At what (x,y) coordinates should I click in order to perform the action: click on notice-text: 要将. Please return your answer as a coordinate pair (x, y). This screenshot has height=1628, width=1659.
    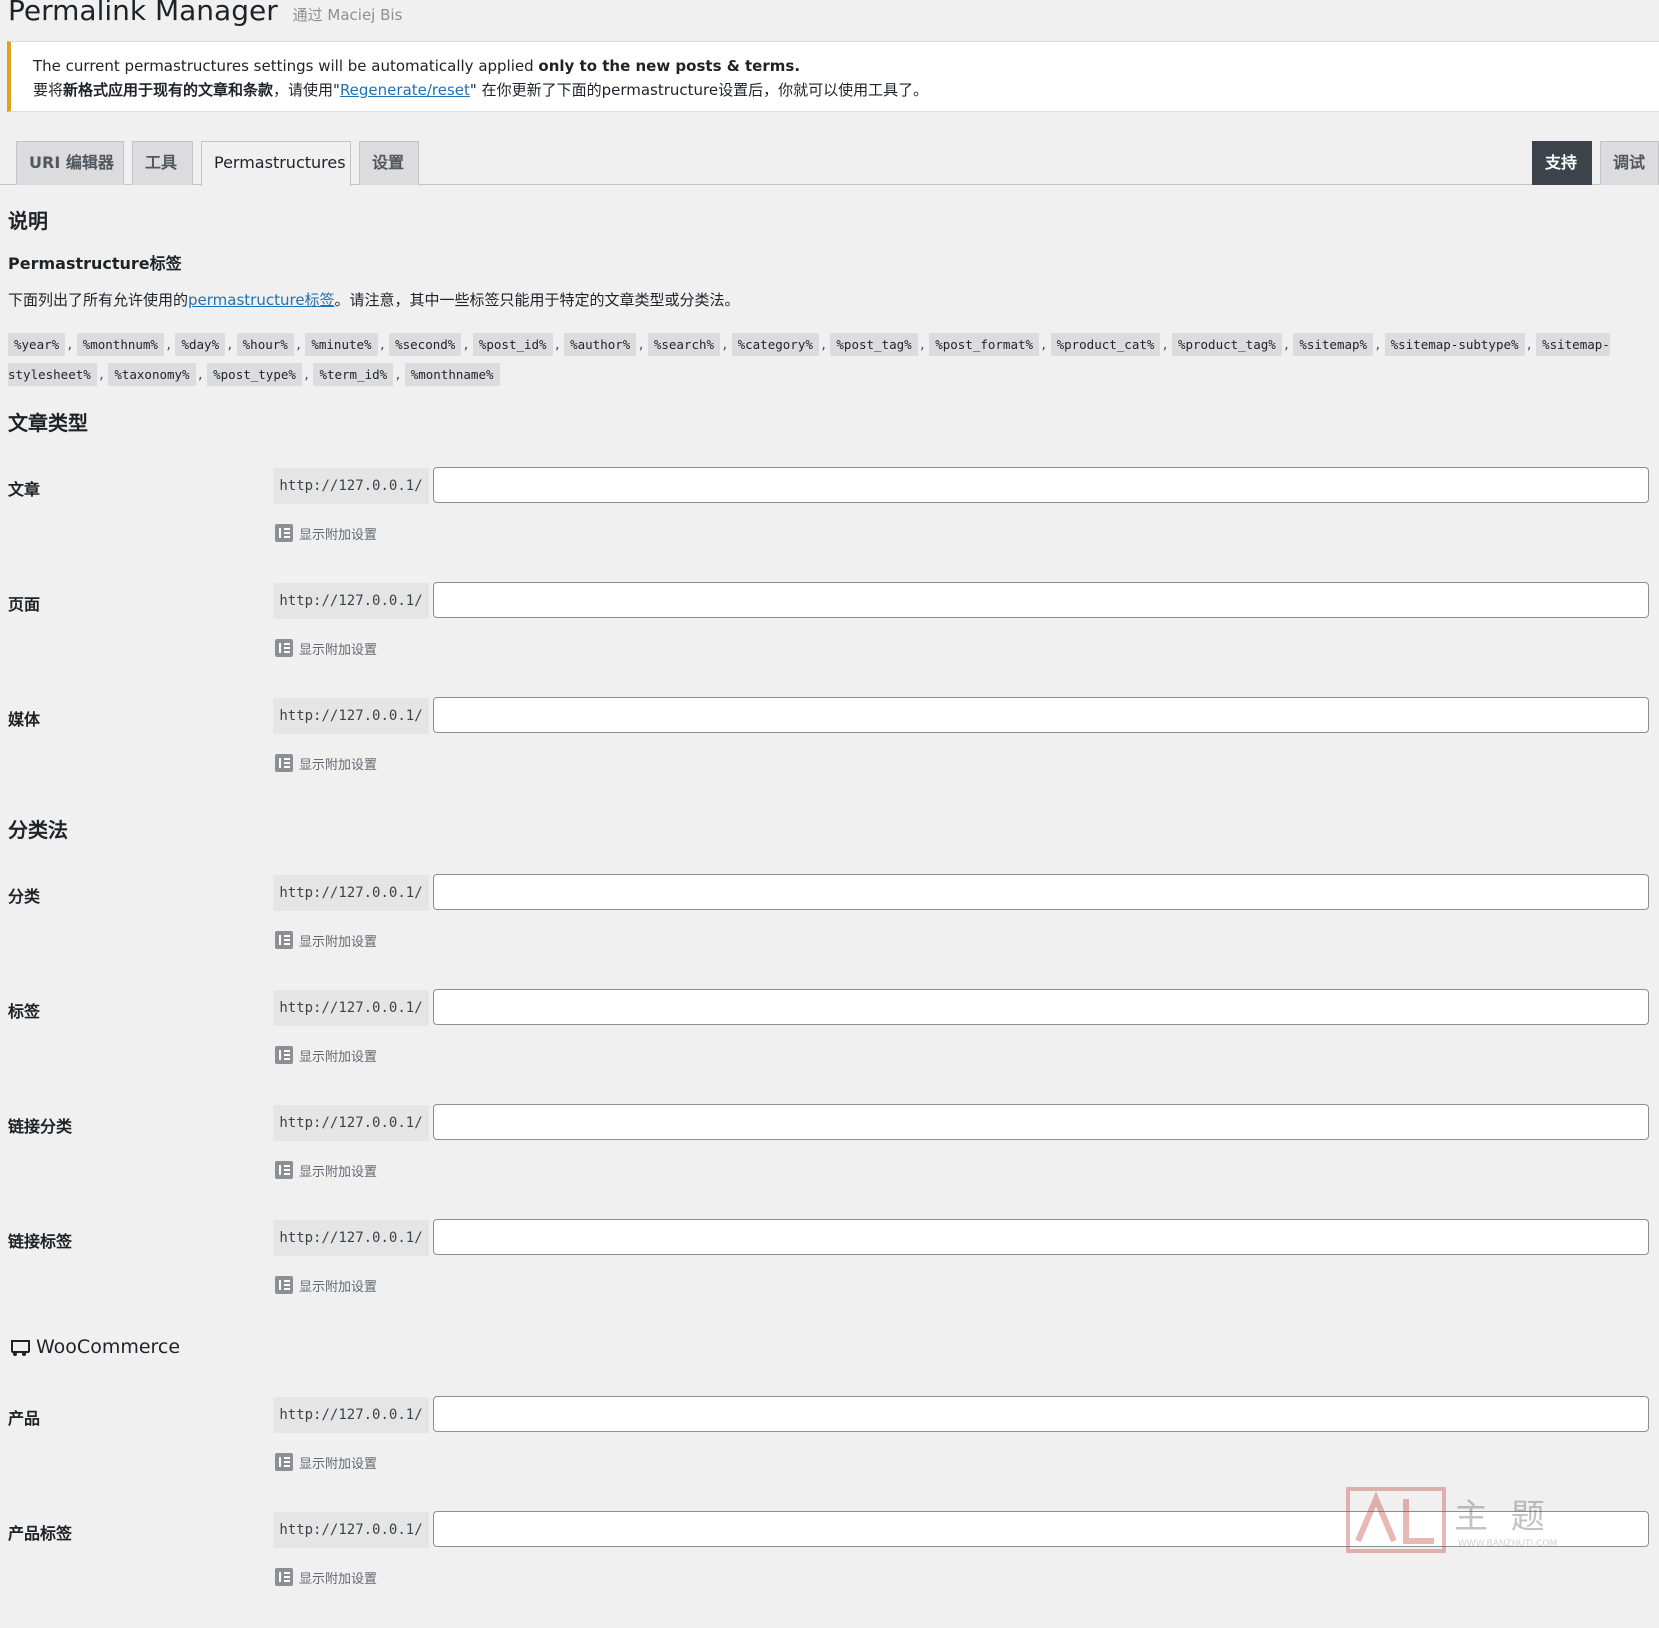
    Looking at the image, I should click on (48, 90).